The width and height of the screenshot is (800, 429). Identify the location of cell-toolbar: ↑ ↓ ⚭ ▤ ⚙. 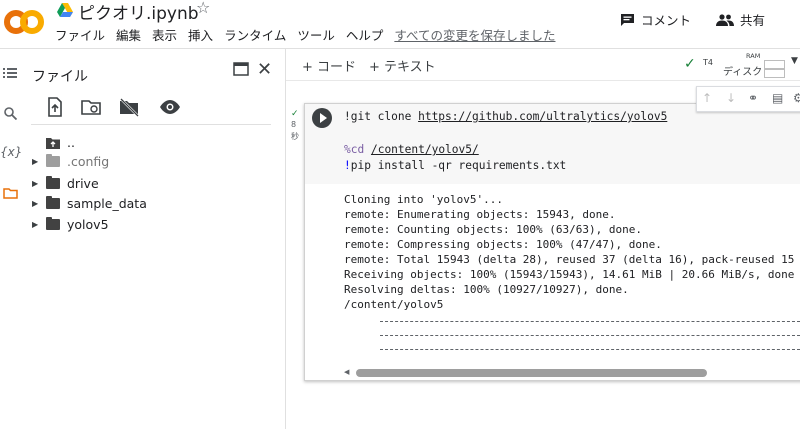
(748, 99).